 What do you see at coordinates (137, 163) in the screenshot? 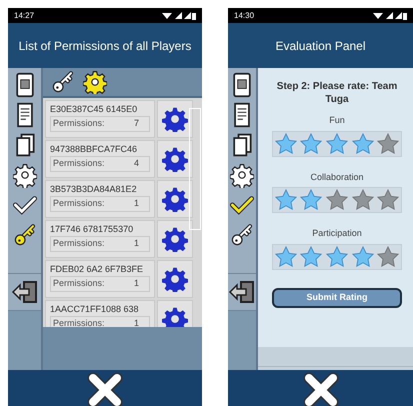
I see `permissions-value: 4` at bounding box center [137, 163].